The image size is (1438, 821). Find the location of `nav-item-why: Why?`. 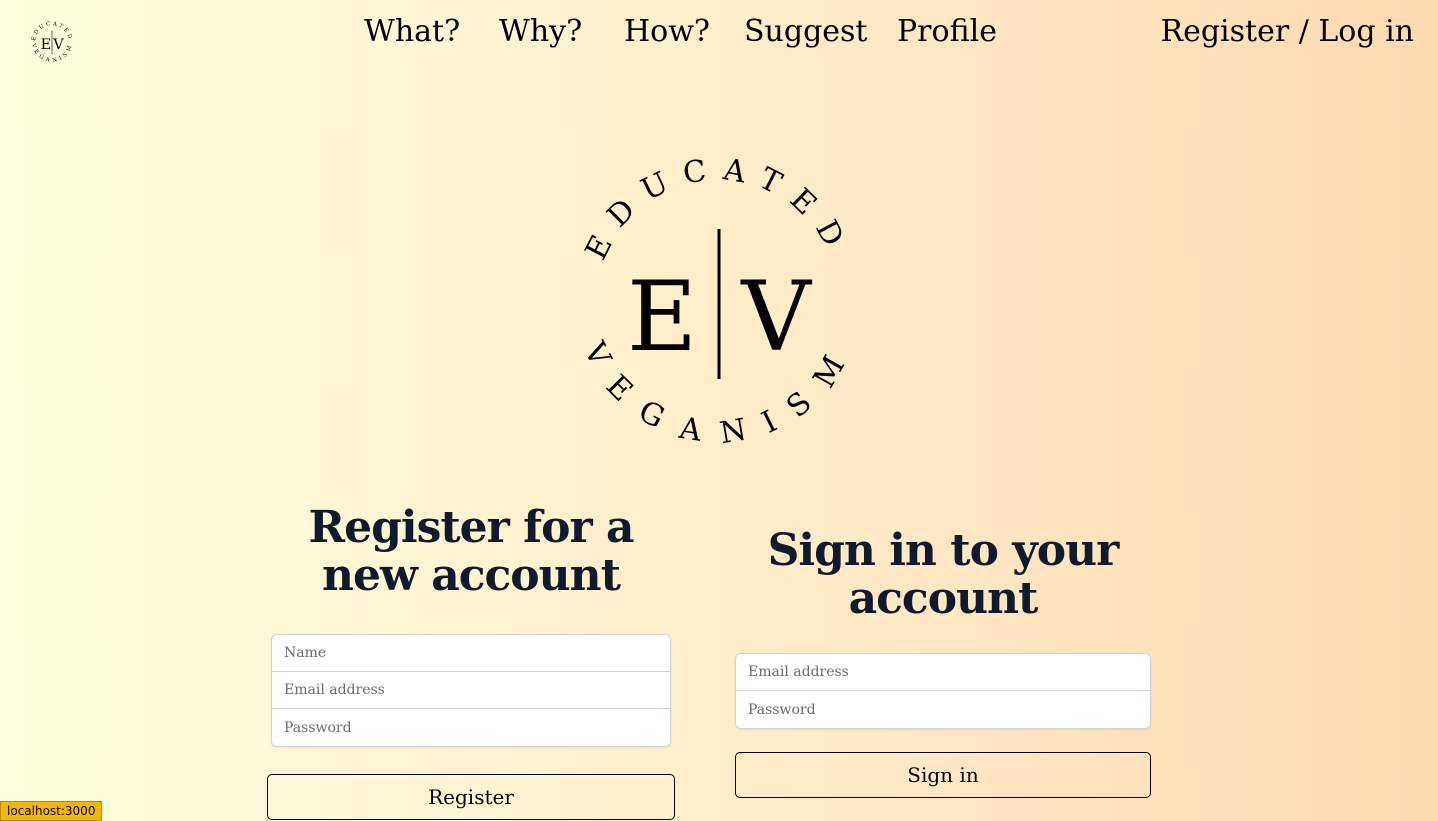

nav-item-why: Why? is located at coordinates (540, 32).